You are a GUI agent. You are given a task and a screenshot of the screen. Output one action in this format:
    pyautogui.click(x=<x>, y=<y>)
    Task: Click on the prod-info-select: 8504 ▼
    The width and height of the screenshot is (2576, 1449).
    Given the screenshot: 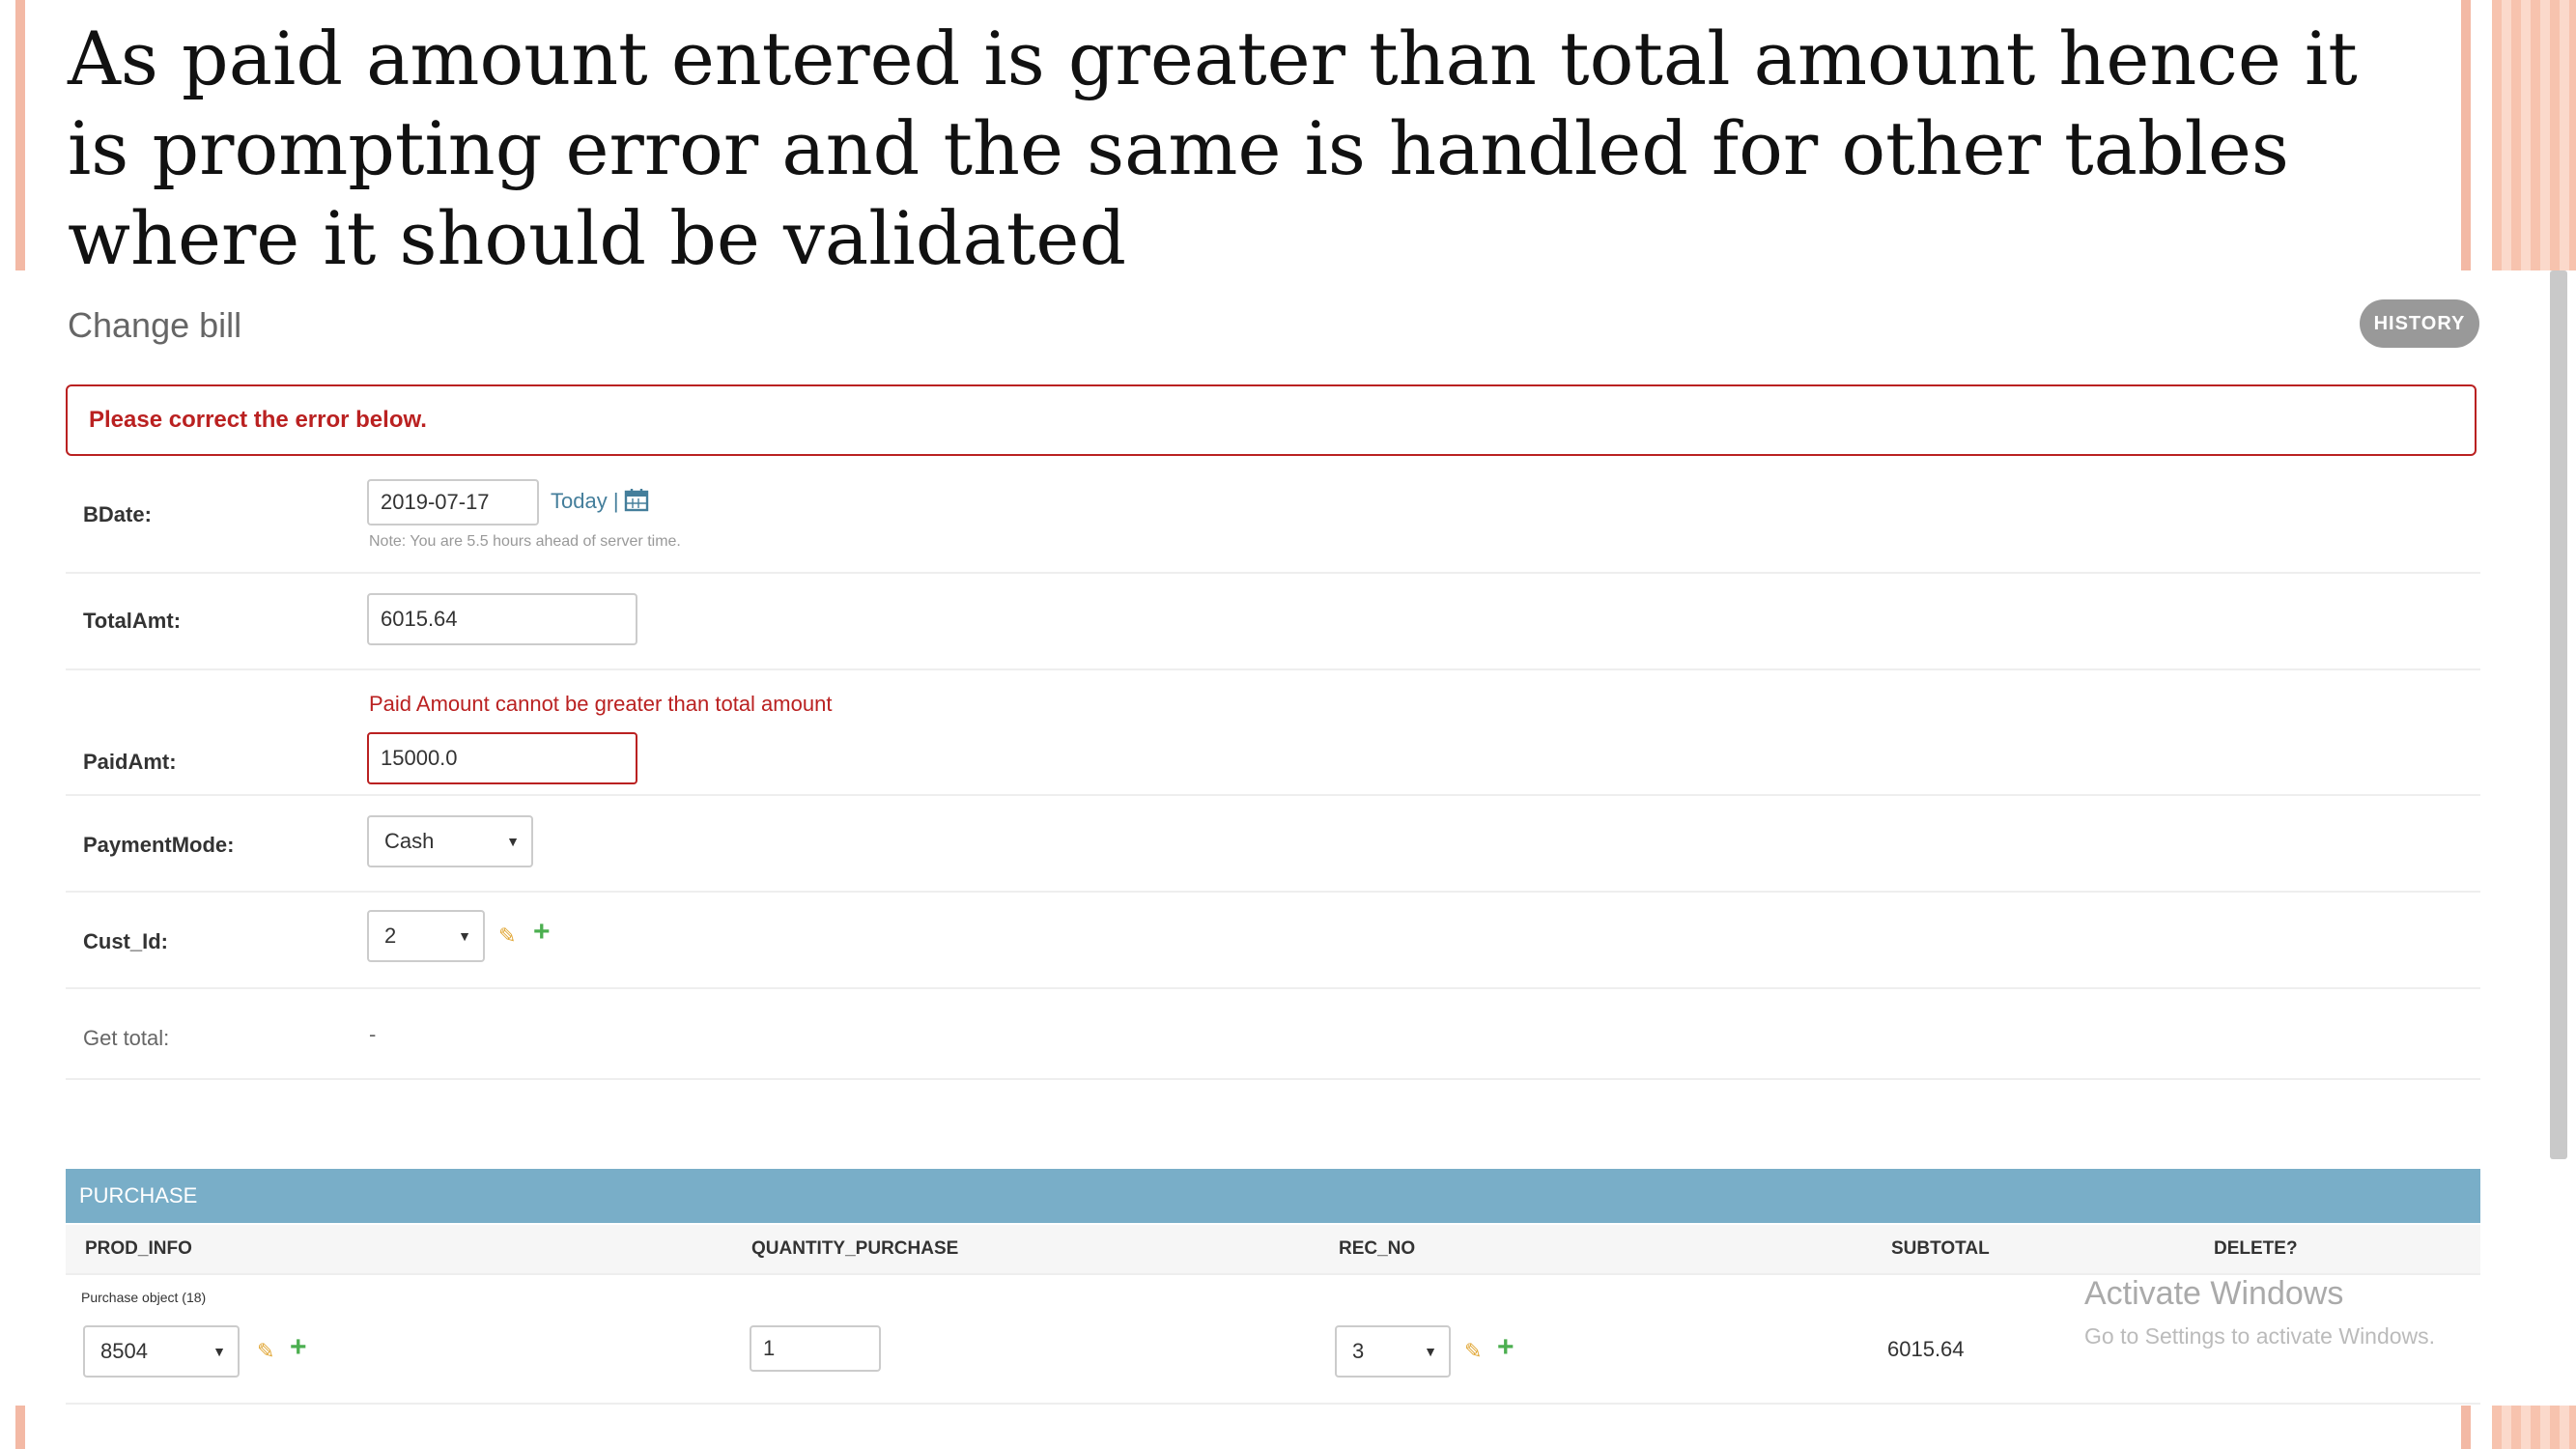 What is the action you would take?
    pyautogui.click(x=161, y=1351)
    